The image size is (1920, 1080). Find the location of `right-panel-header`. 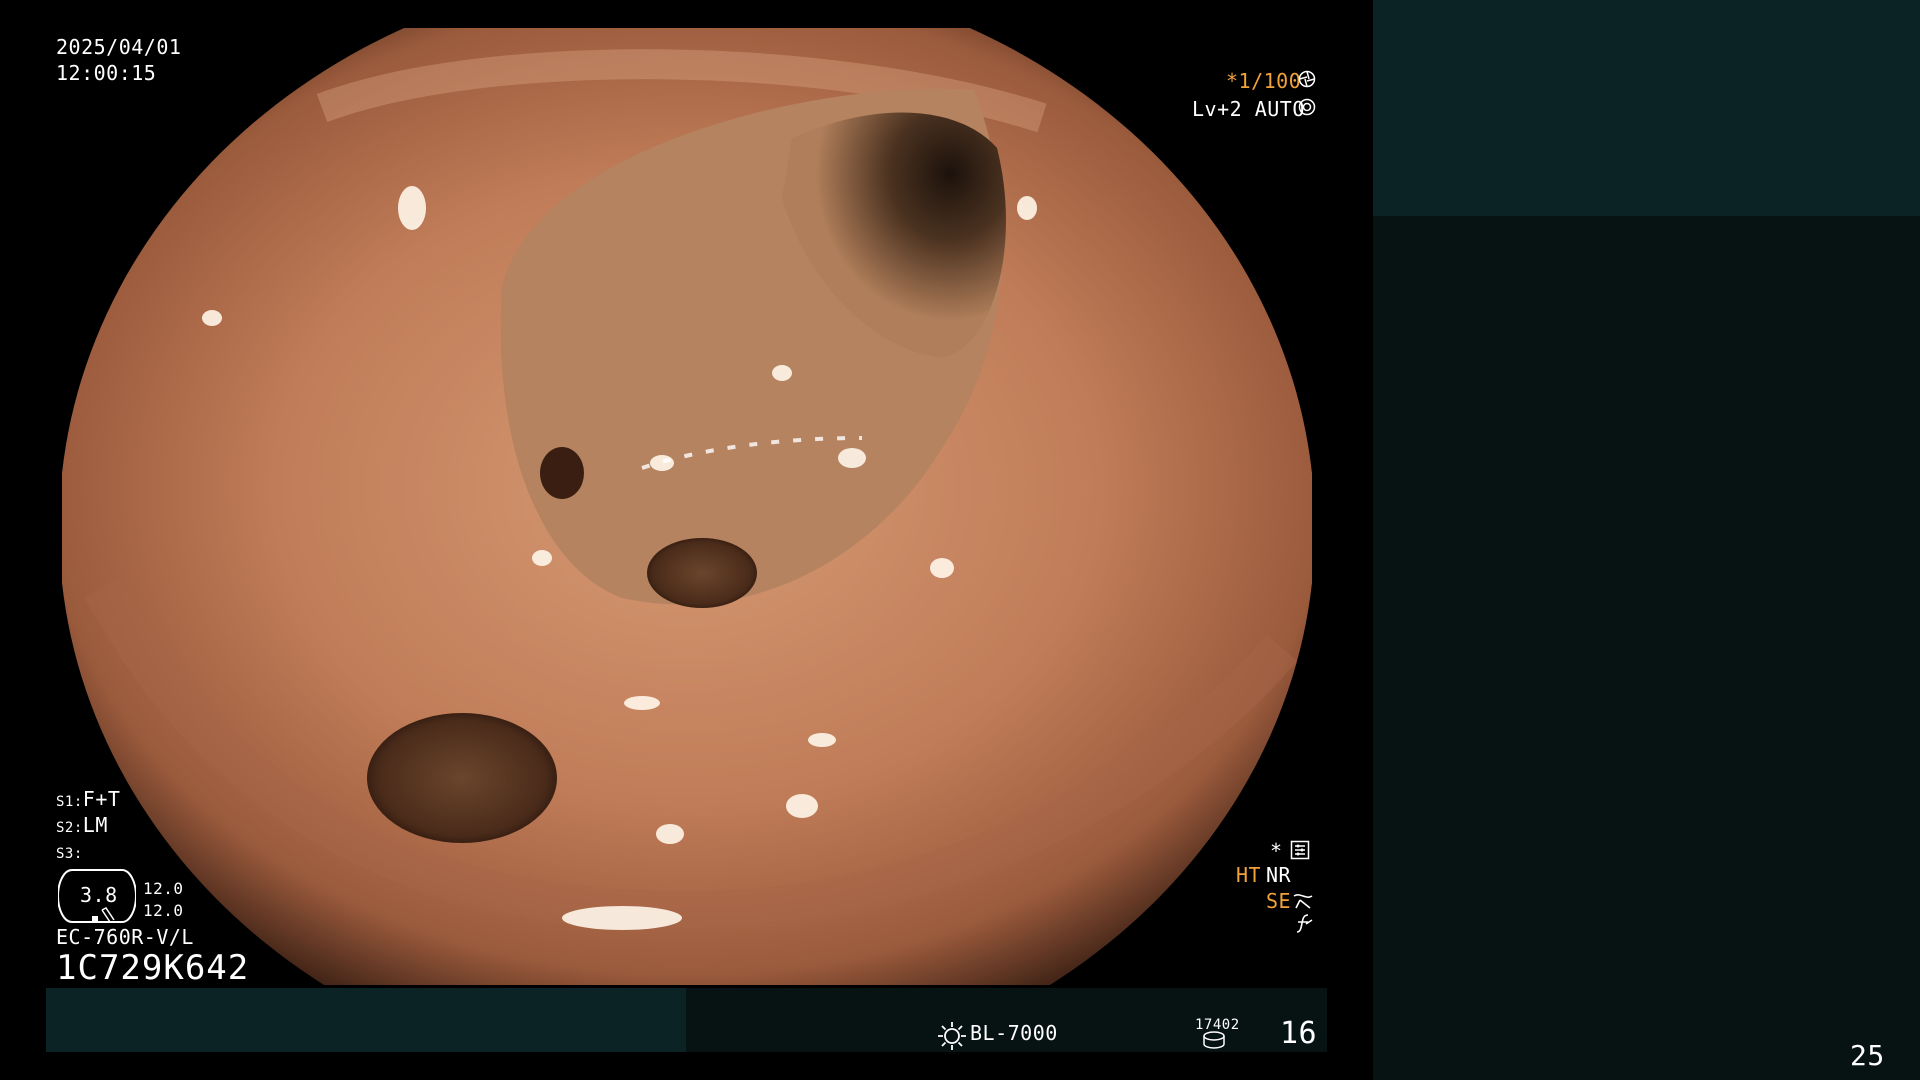

right-panel-header is located at coordinates (1646, 108).